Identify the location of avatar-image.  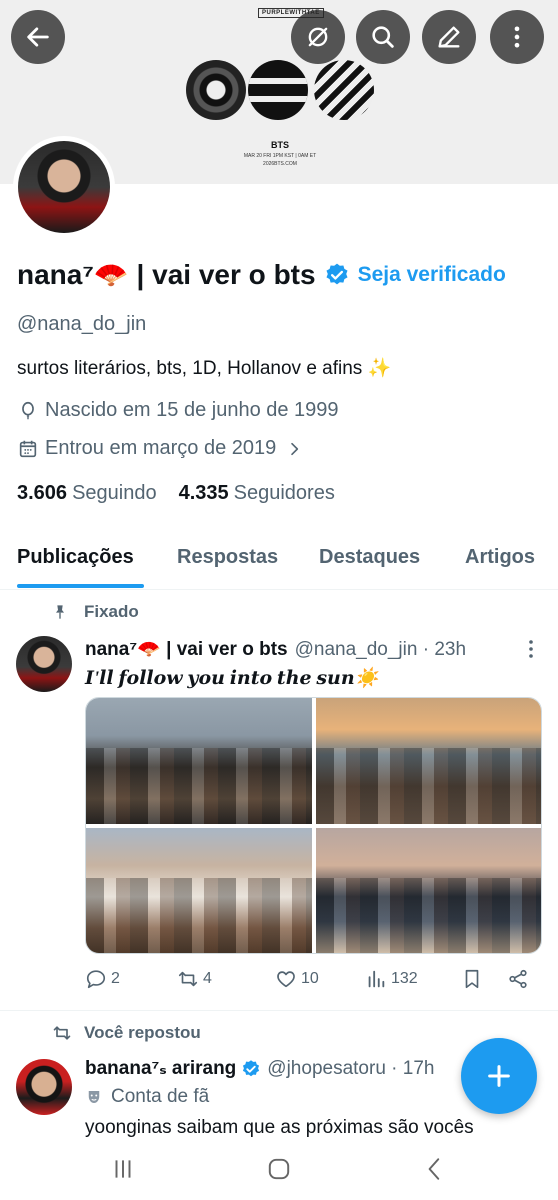
(64, 187).